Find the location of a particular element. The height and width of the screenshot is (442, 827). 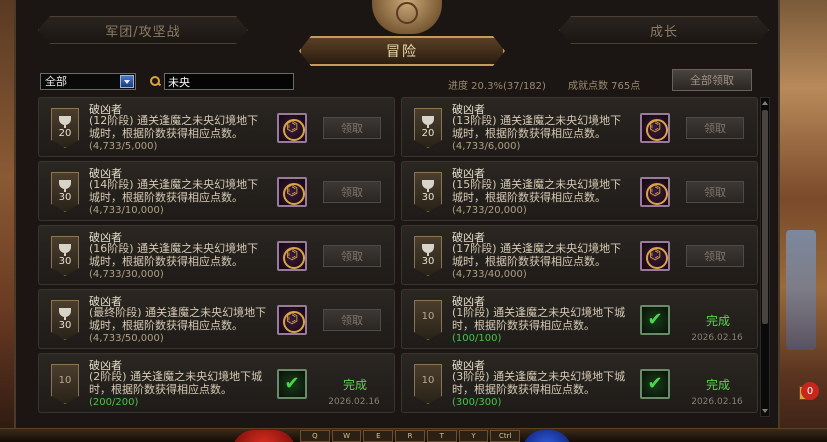

achievement-desc: (17阶段) 通关逢魔之未央幻境地下城时，根据阶数获得相应点数。 is located at coordinates (537, 255).